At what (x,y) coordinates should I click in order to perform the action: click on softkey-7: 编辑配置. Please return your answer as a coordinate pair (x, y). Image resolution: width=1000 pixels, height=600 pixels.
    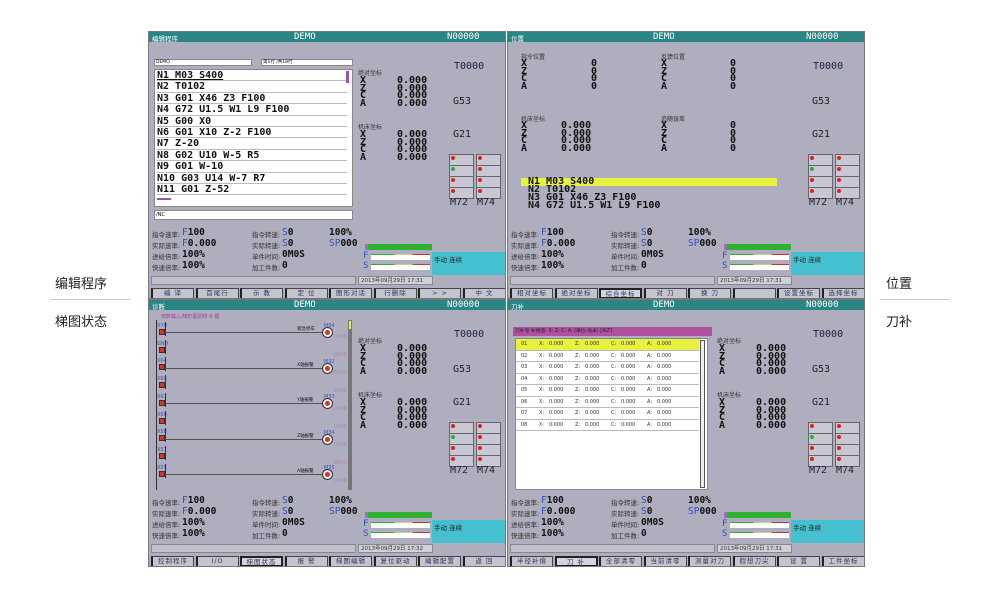
    Looking at the image, I should click on (439, 561).